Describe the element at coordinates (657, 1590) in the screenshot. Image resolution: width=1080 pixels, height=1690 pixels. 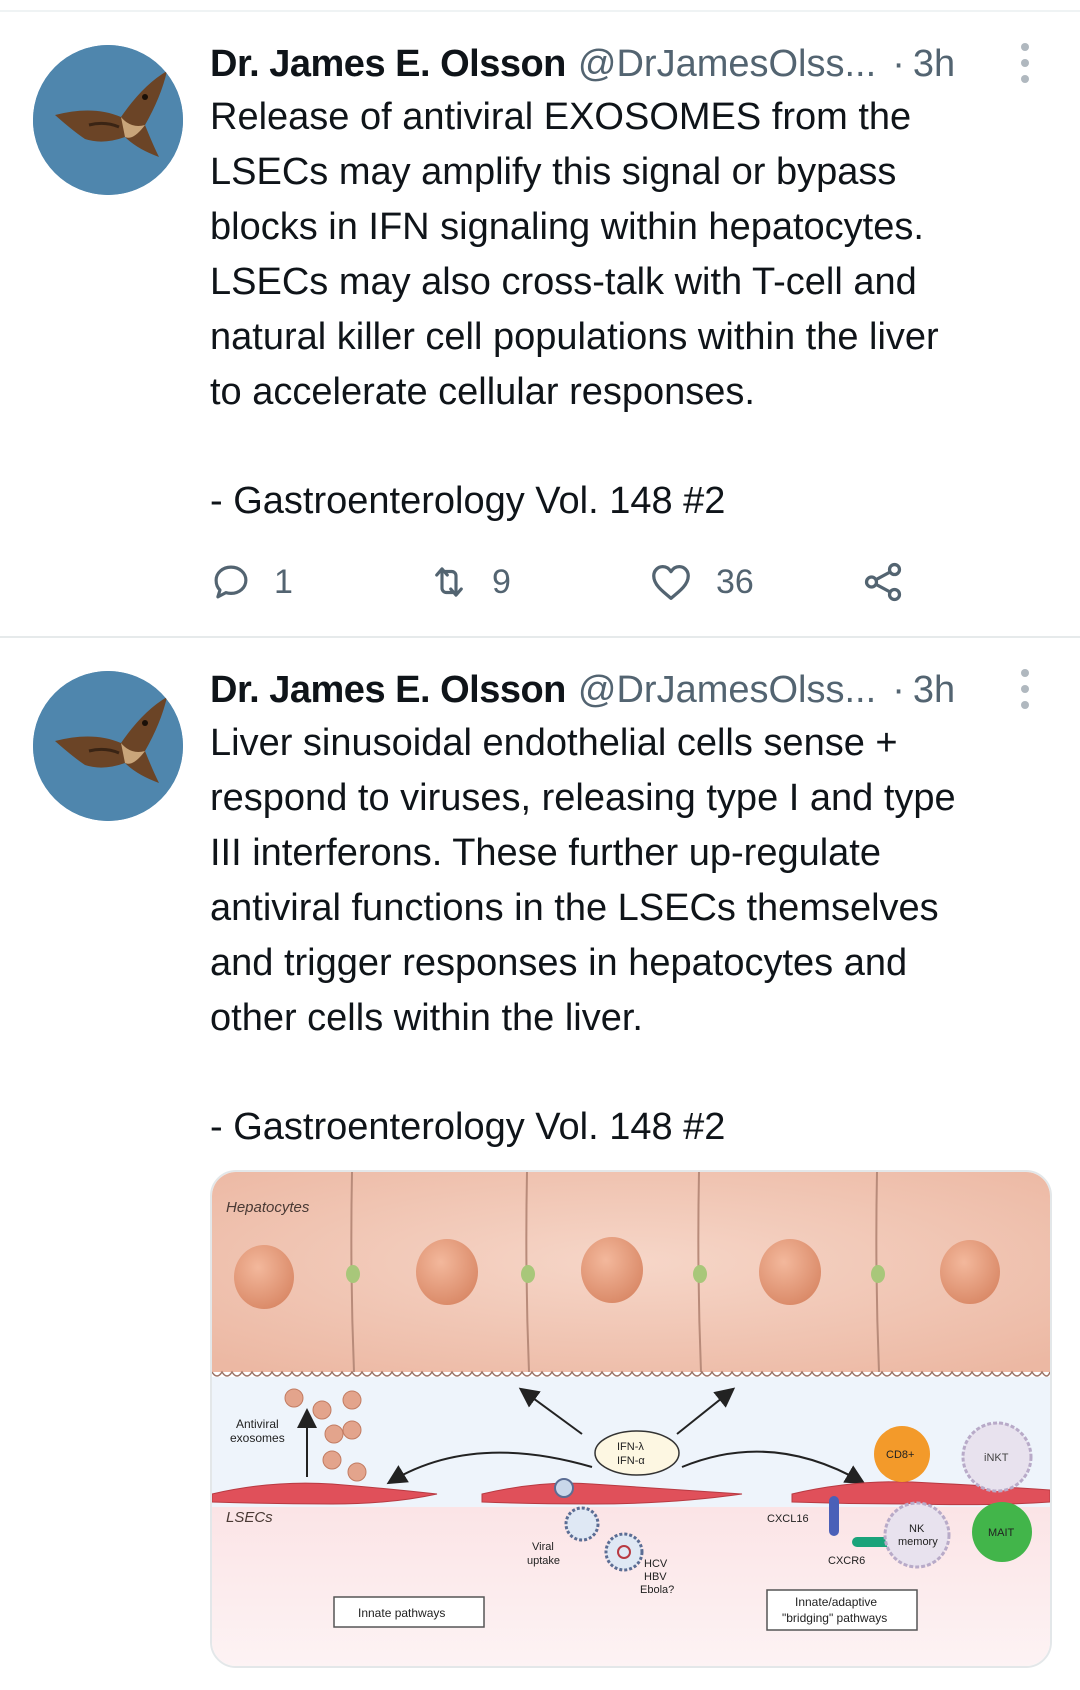
I see `ebola-label: Ebola?` at that location.